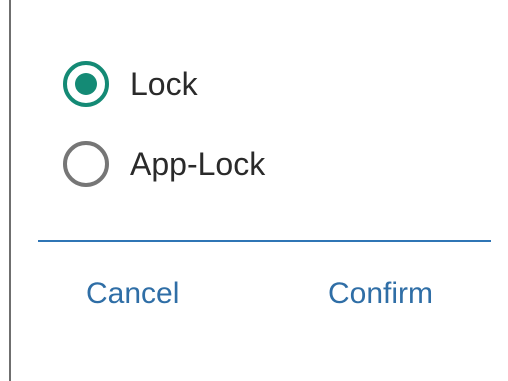 This screenshot has height=381, width=508. I want to click on option-label-app-lock: App-Lock, so click(198, 164).